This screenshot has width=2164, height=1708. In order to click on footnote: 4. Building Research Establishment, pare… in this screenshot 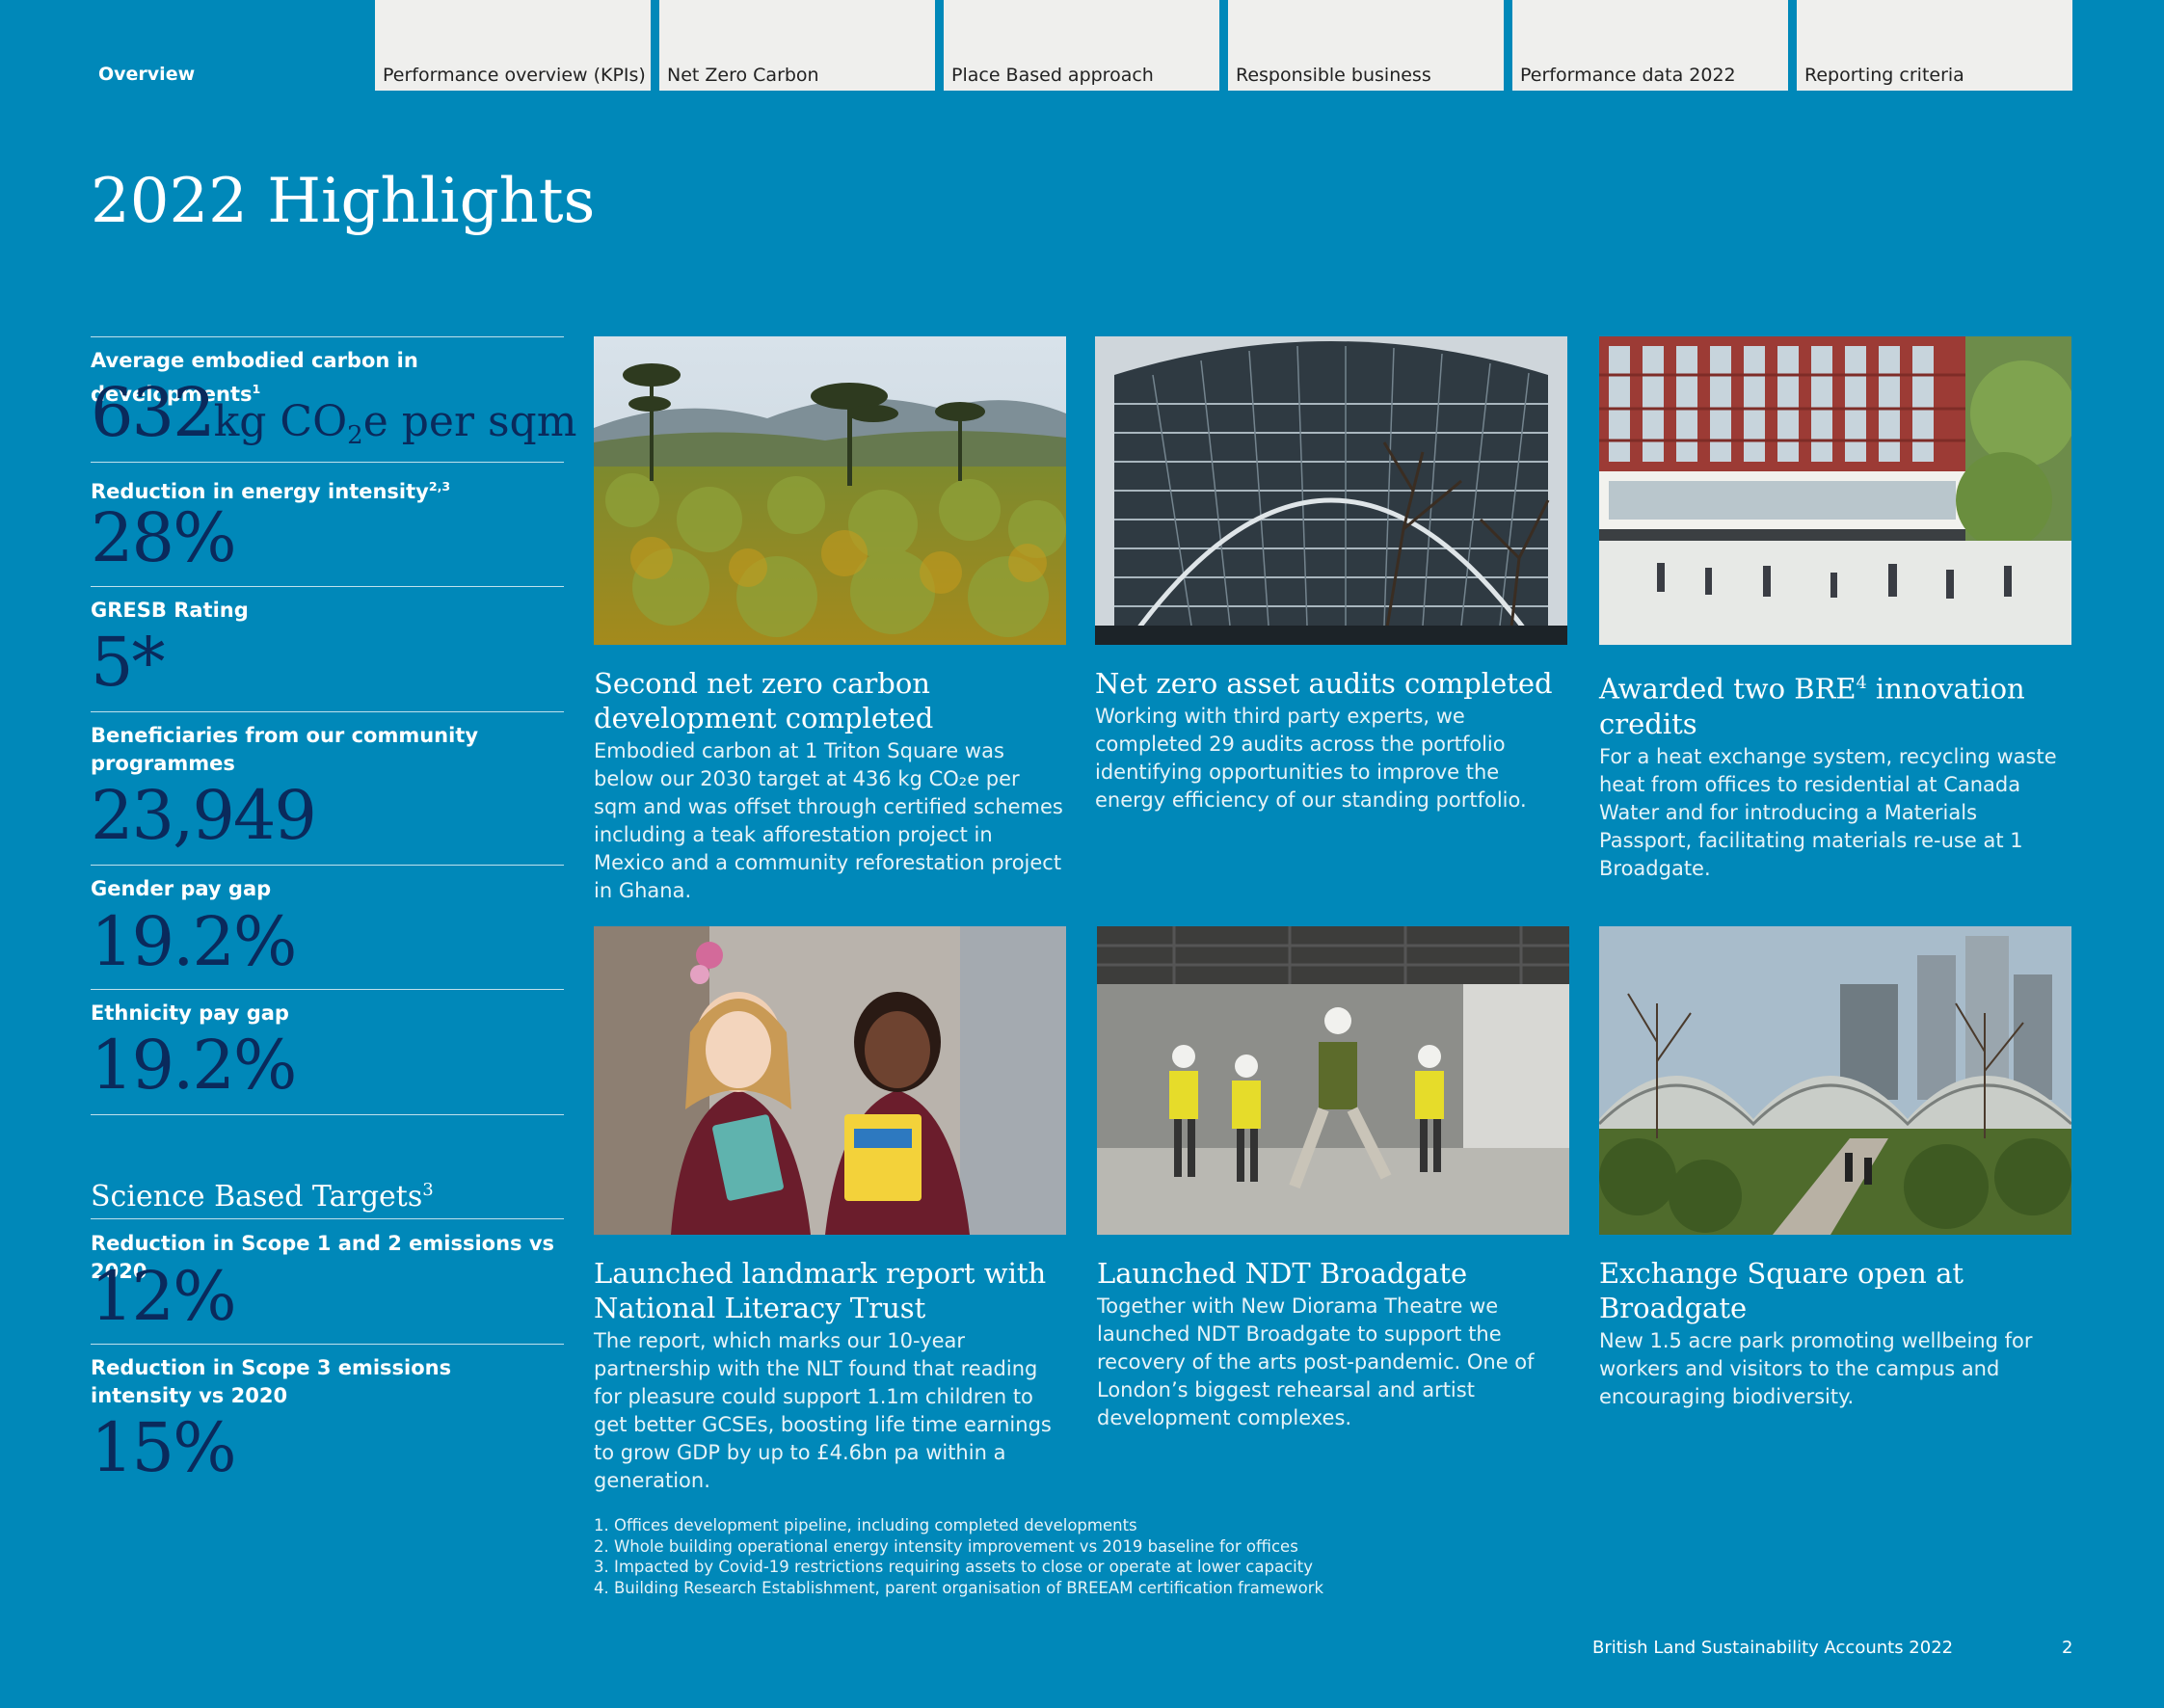, I will do `click(959, 1587)`.